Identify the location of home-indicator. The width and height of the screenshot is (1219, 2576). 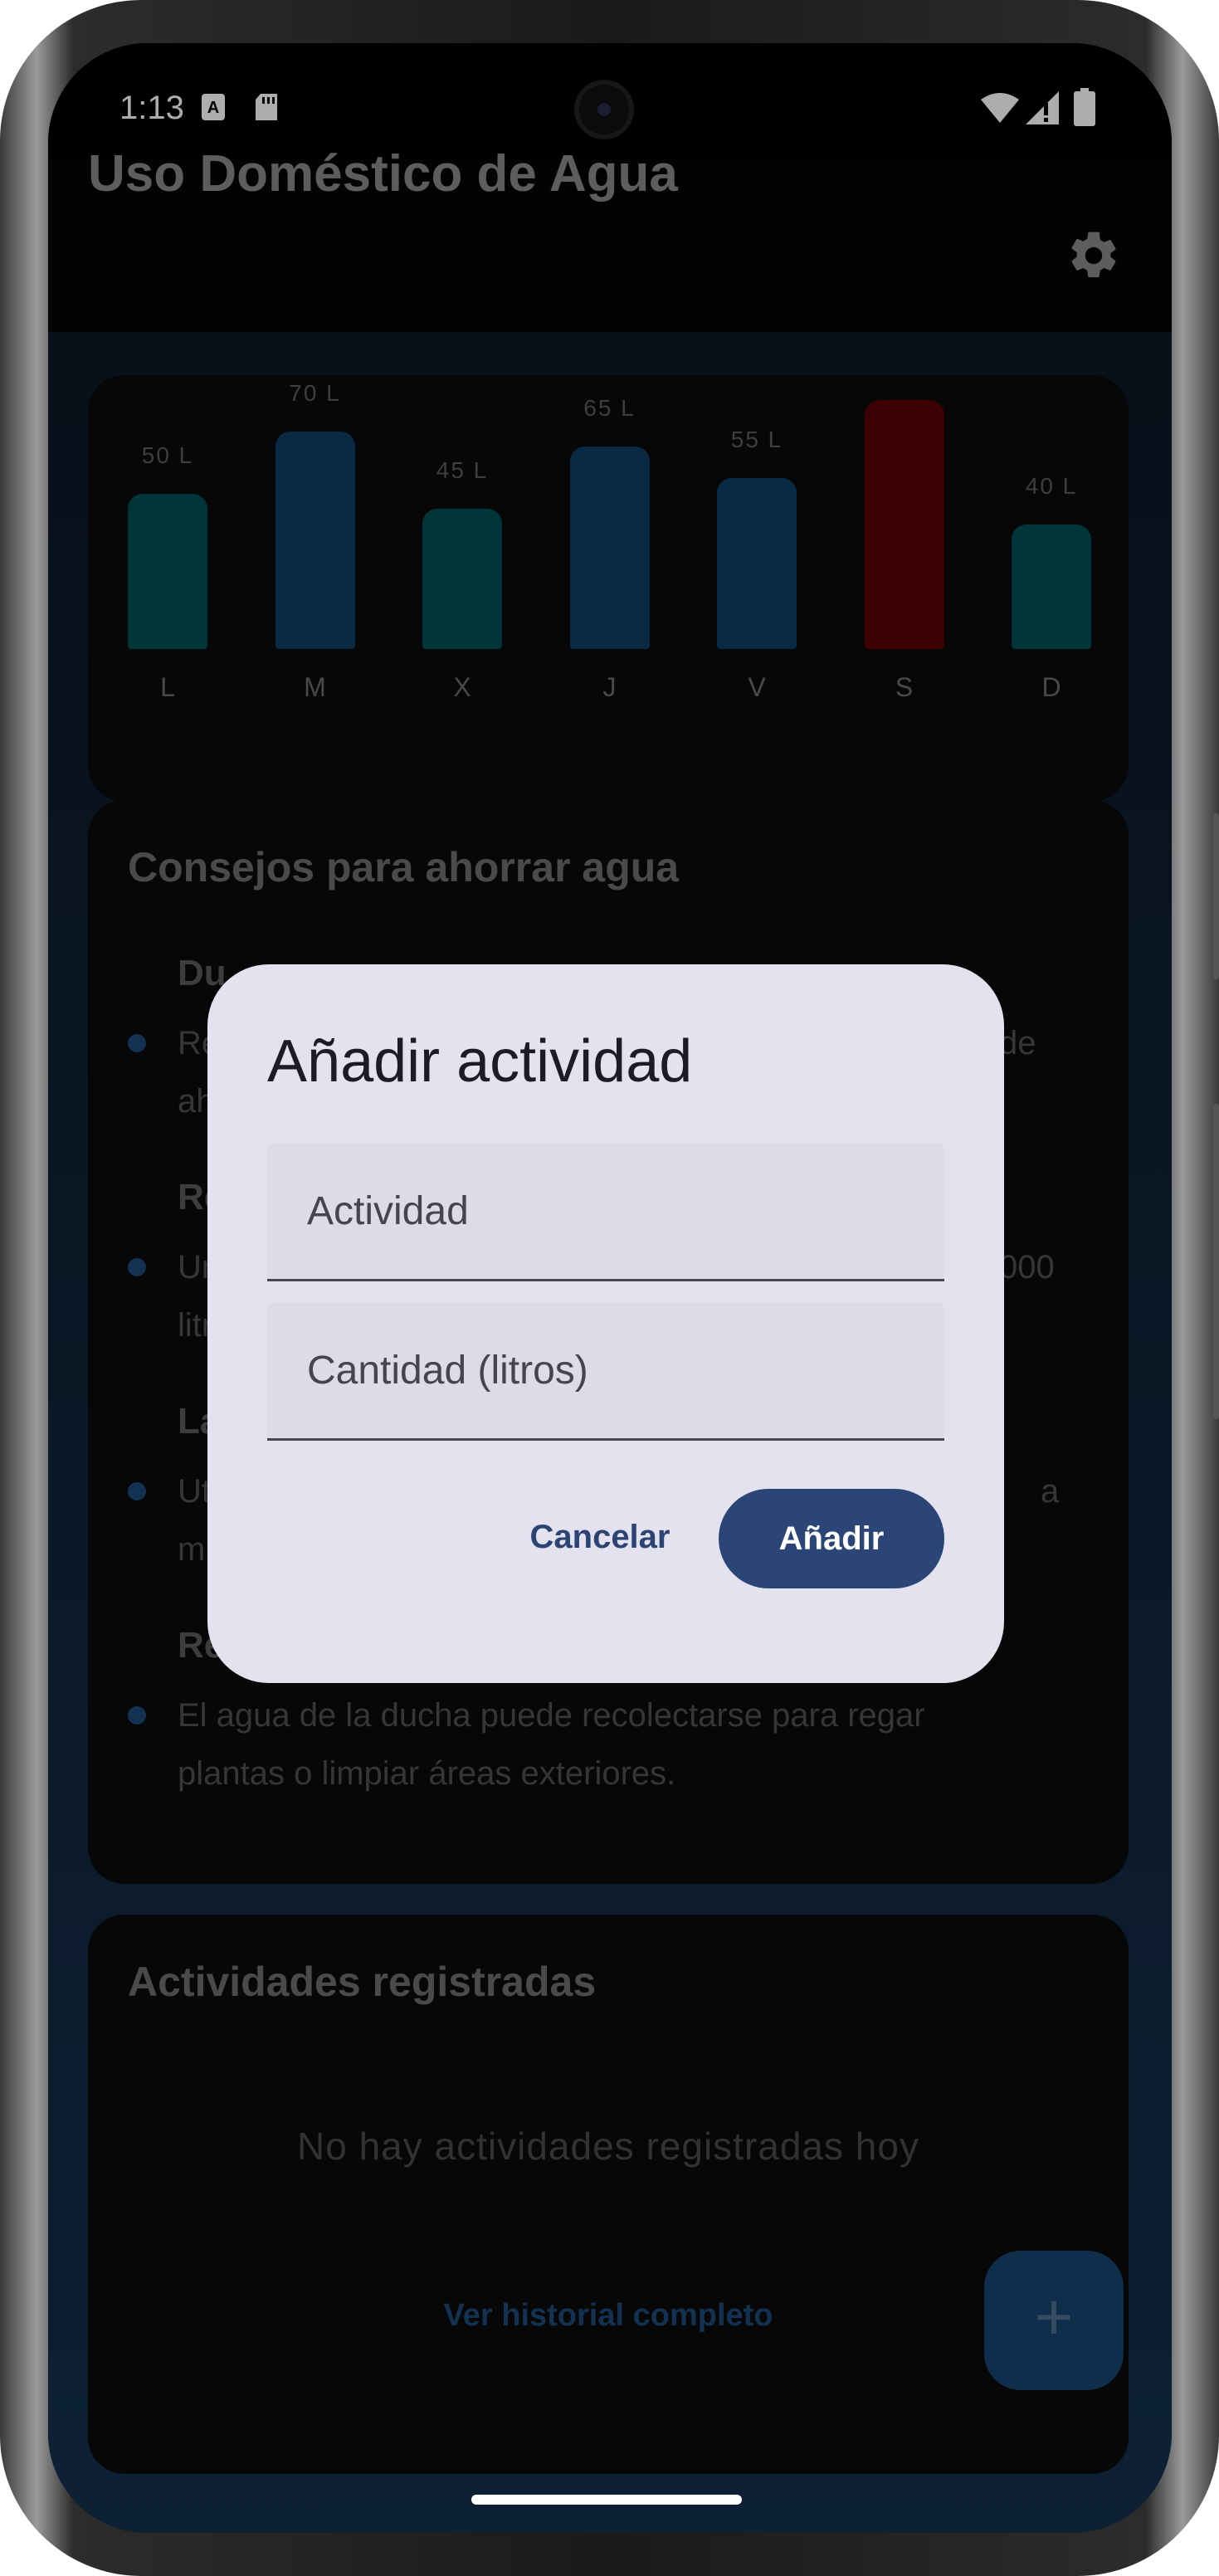
(607, 2500).